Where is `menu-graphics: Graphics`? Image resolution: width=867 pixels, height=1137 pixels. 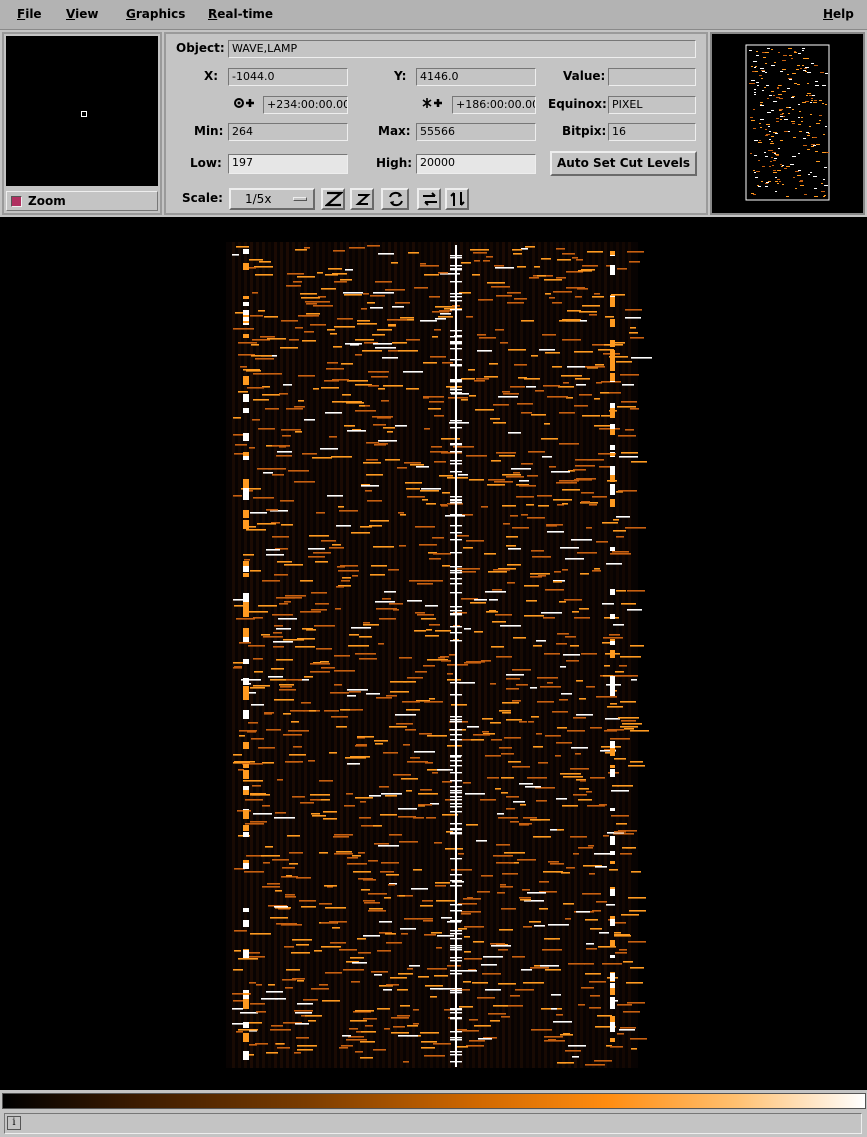
menu-graphics: Graphics is located at coordinates (155, 14).